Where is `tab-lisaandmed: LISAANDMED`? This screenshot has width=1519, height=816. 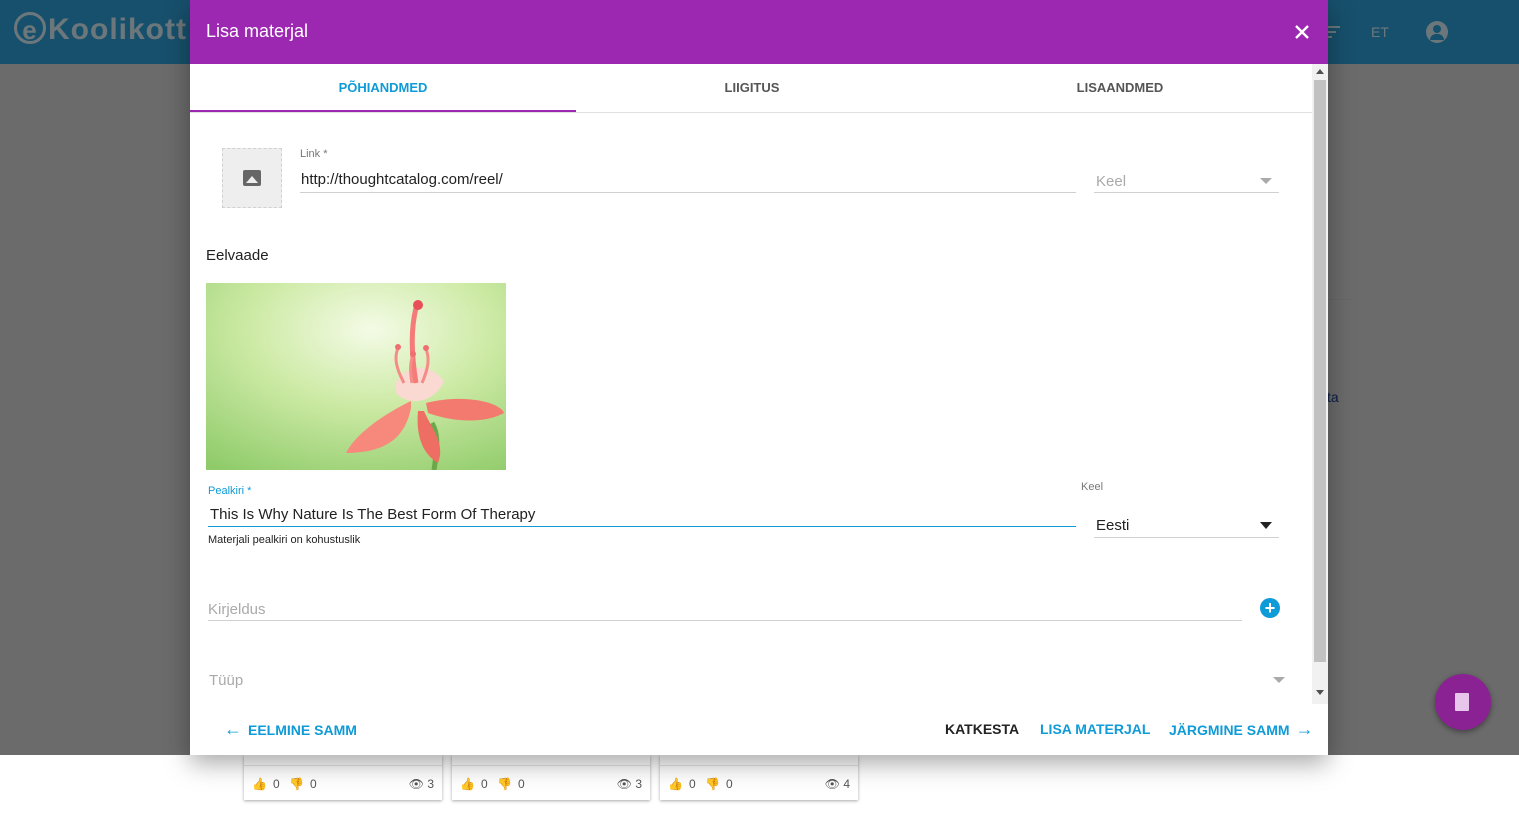
tab-lisaandmed: LISAANDMED is located at coordinates (1120, 88).